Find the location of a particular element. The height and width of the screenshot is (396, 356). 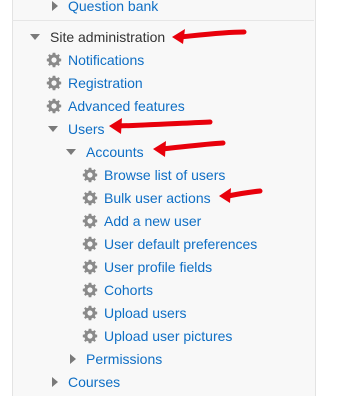

nav-item-accounts: Accounts is located at coordinates (105, 152).